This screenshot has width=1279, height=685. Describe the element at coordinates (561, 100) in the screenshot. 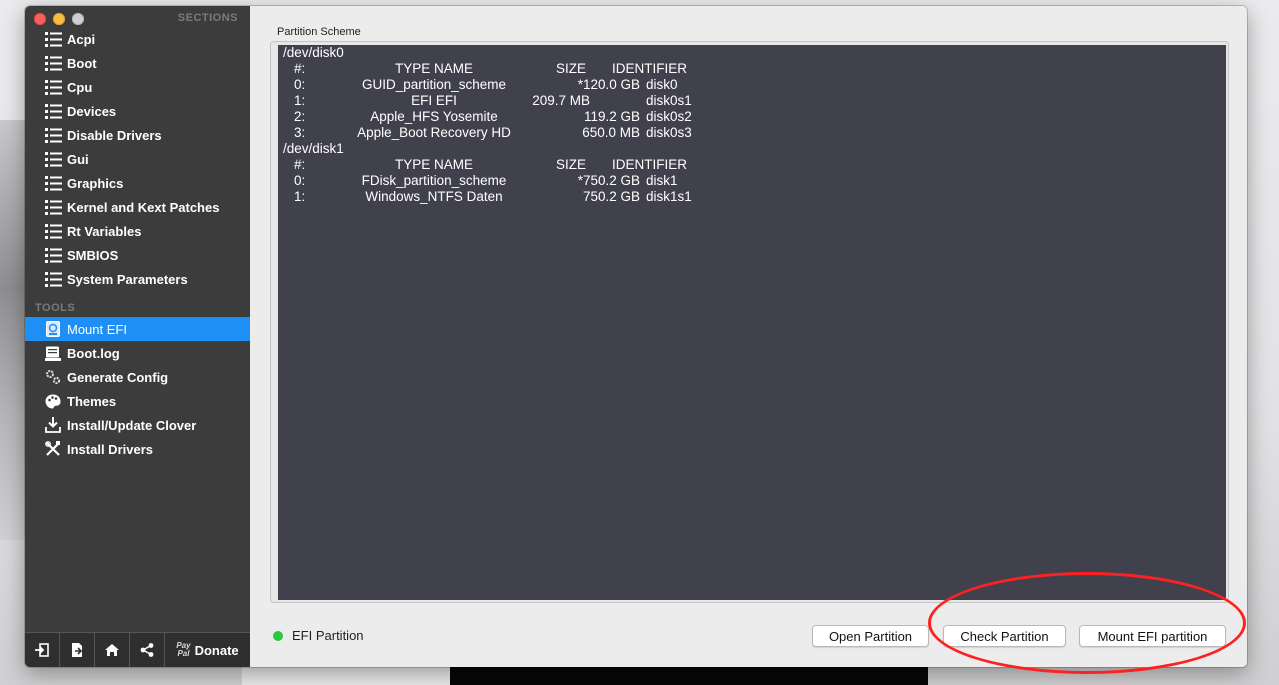

I see `partition-size: 209.7 MB` at that location.